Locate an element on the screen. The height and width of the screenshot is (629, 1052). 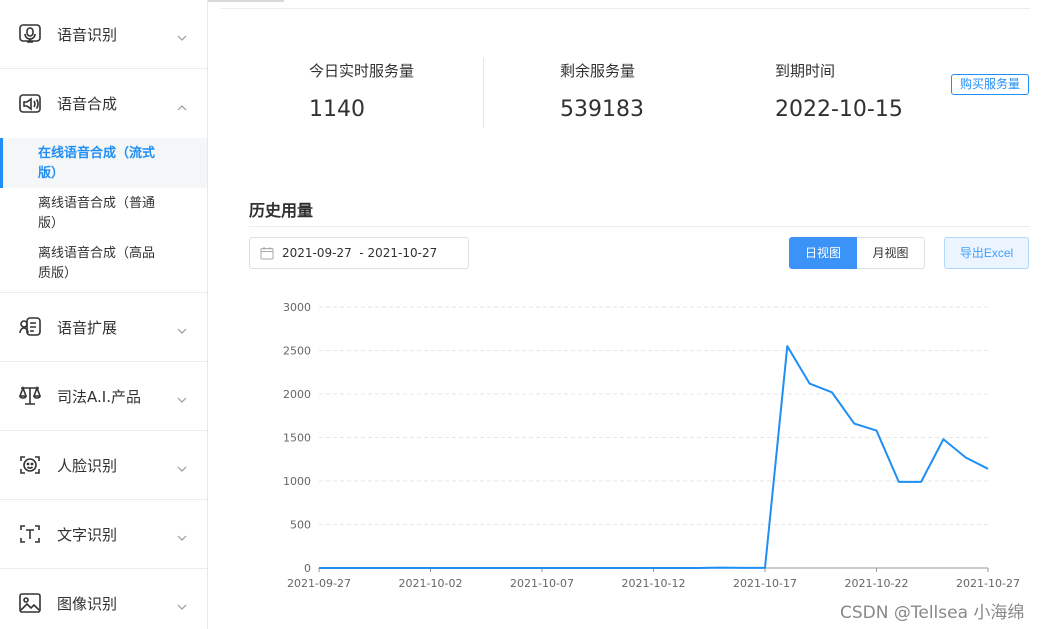
sidebar-item-label: 文字识别 is located at coordinates (87, 534).